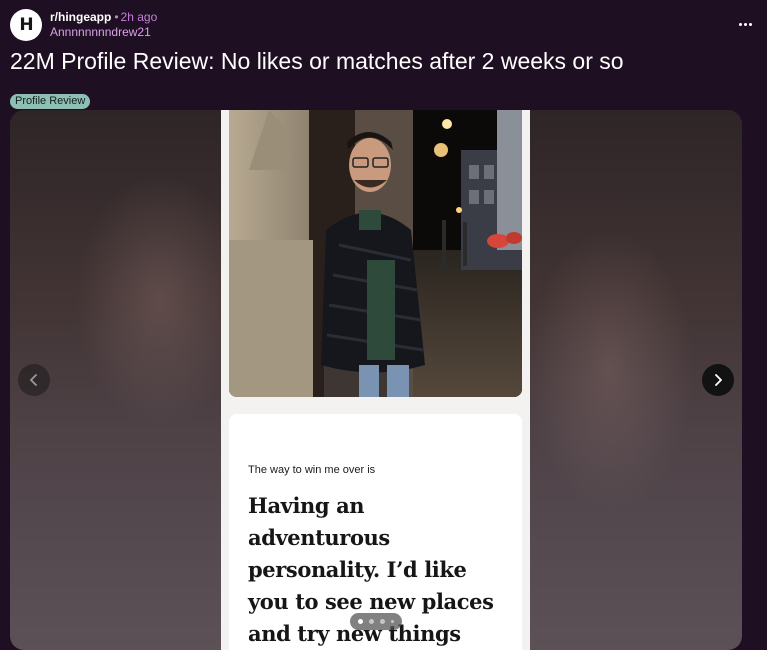  What do you see at coordinates (385, 26) in the screenshot?
I see `post-header: H r/hingeapp • 2h ago Annnnnnnndrew21` at bounding box center [385, 26].